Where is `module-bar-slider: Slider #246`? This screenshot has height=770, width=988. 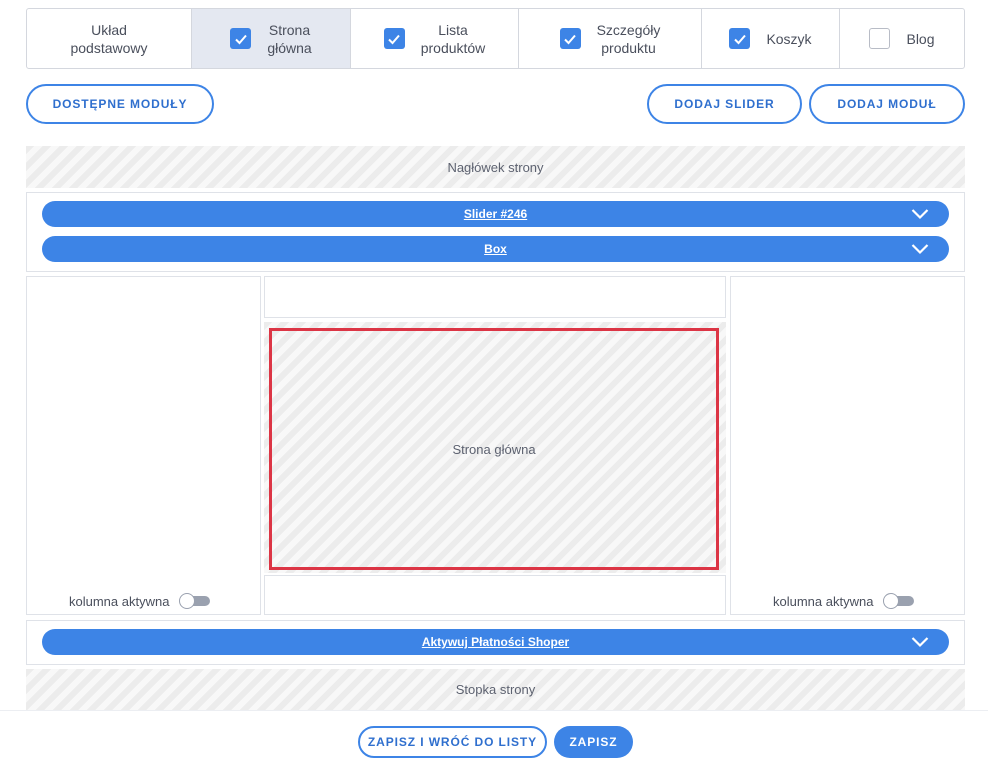
module-bar-slider: Slider #246 is located at coordinates (495, 214).